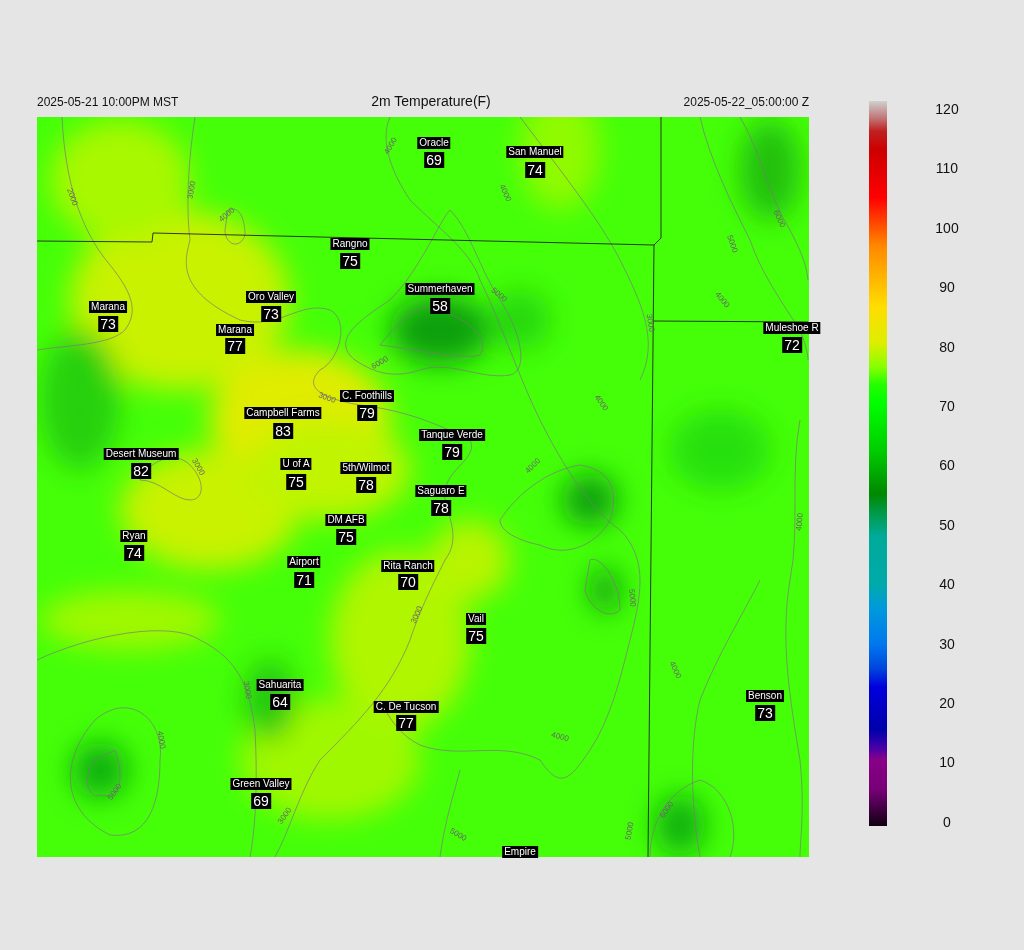  What do you see at coordinates (947, 643) in the screenshot?
I see `scale-tick-label: 30` at bounding box center [947, 643].